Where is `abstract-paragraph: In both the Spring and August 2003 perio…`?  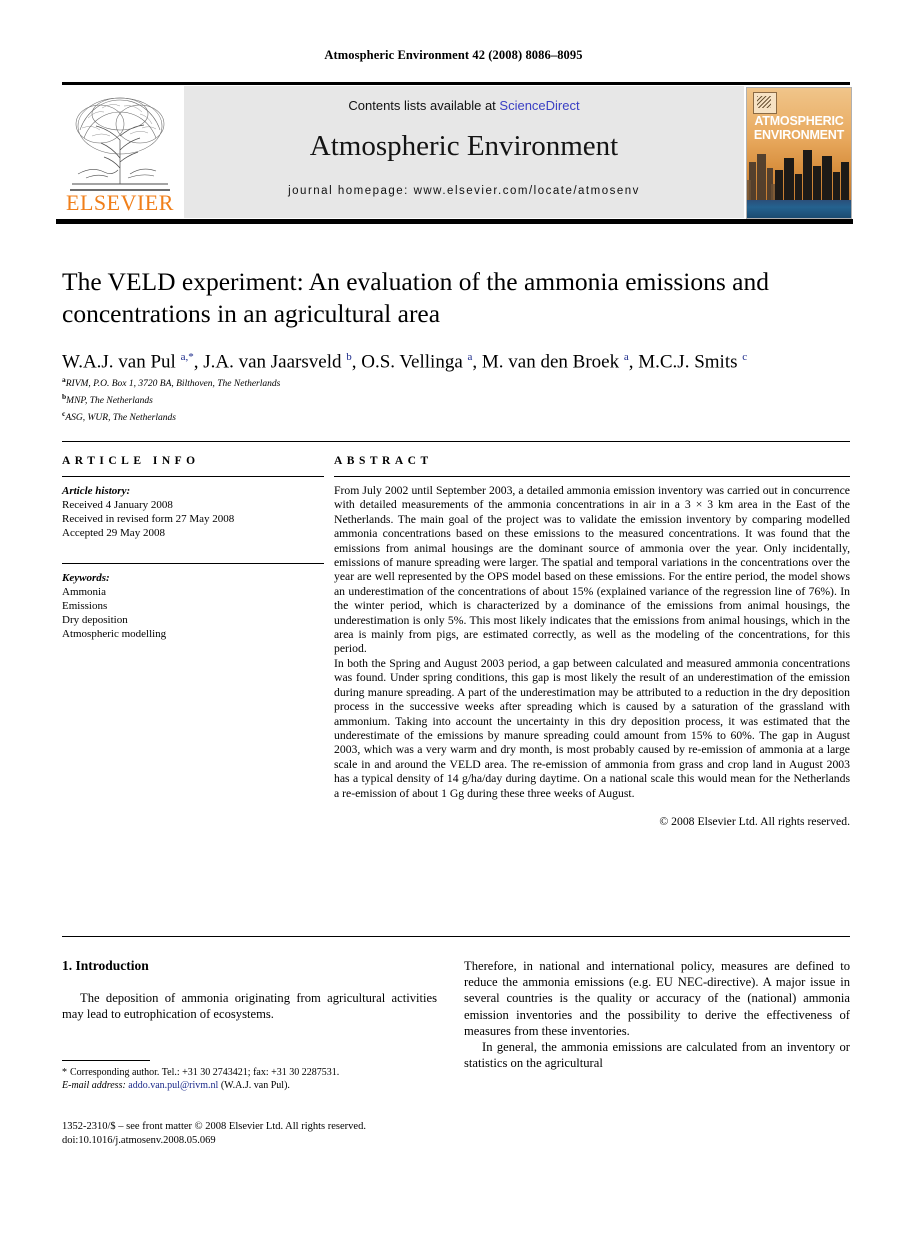
abstract-paragraph: In both the Spring and August 2003 perio… is located at coordinates (592, 728).